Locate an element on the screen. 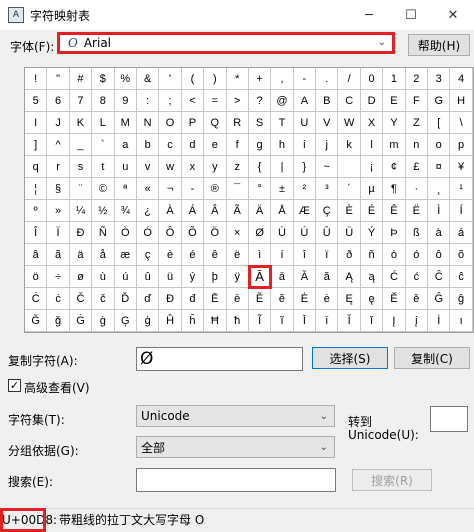  char-cell: Õ is located at coordinates (193, 233).